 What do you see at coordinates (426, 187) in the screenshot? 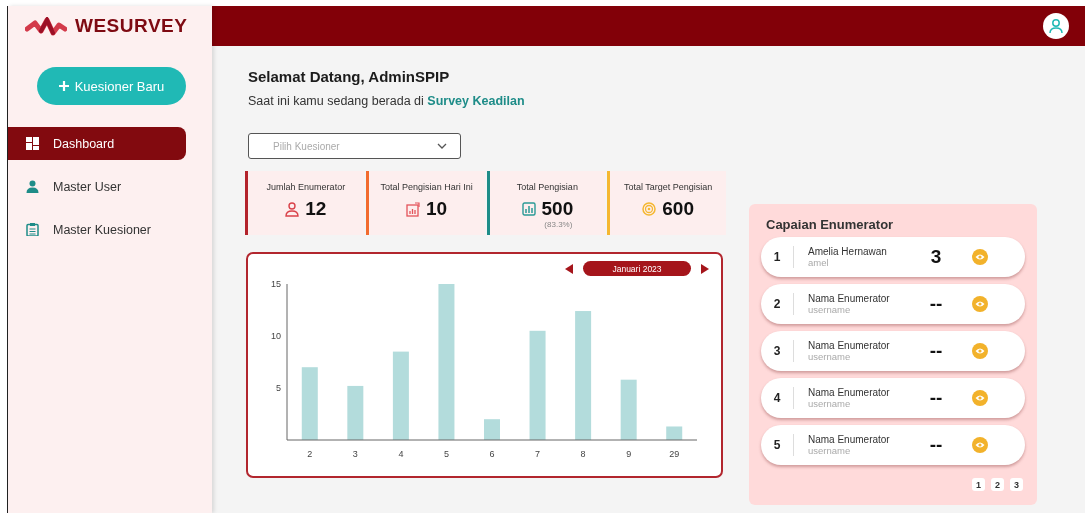
I see `stat-label: Total Pengisian Hari Ini` at bounding box center [426, 187].